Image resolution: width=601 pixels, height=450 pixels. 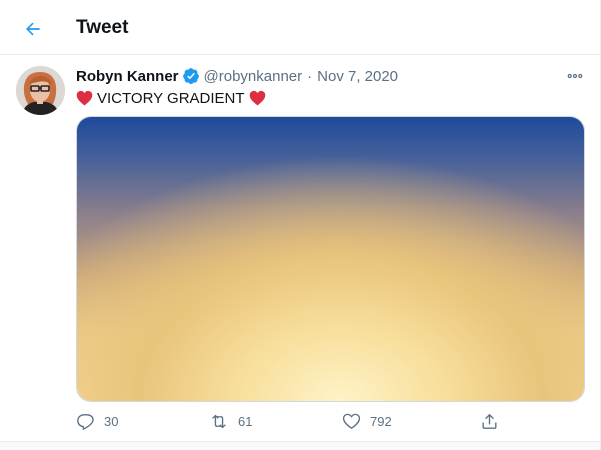 I want to click on share-button, so click(x=489, y=421).